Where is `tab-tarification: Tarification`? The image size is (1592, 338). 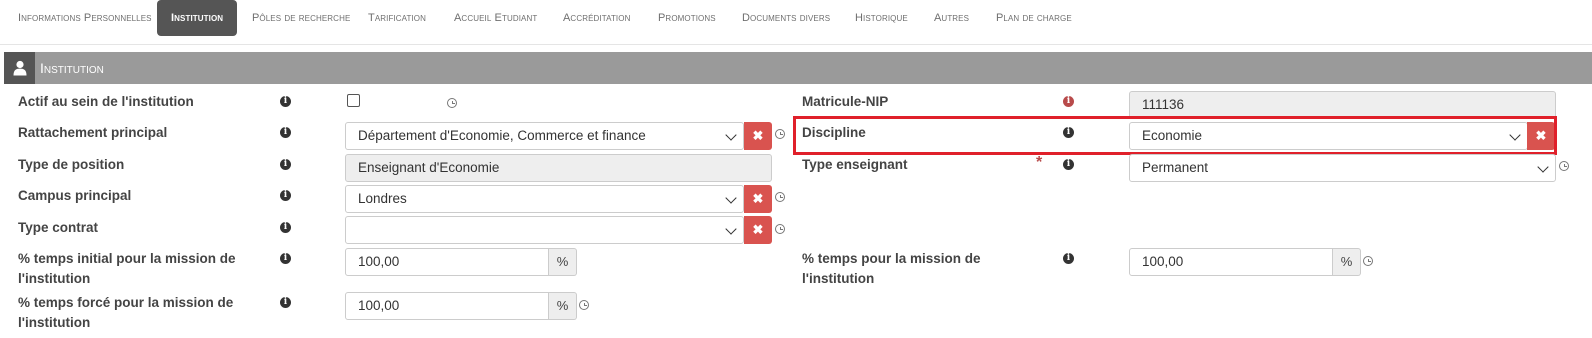 tab-tarification: Tarification is located at coordinates (397, 18).